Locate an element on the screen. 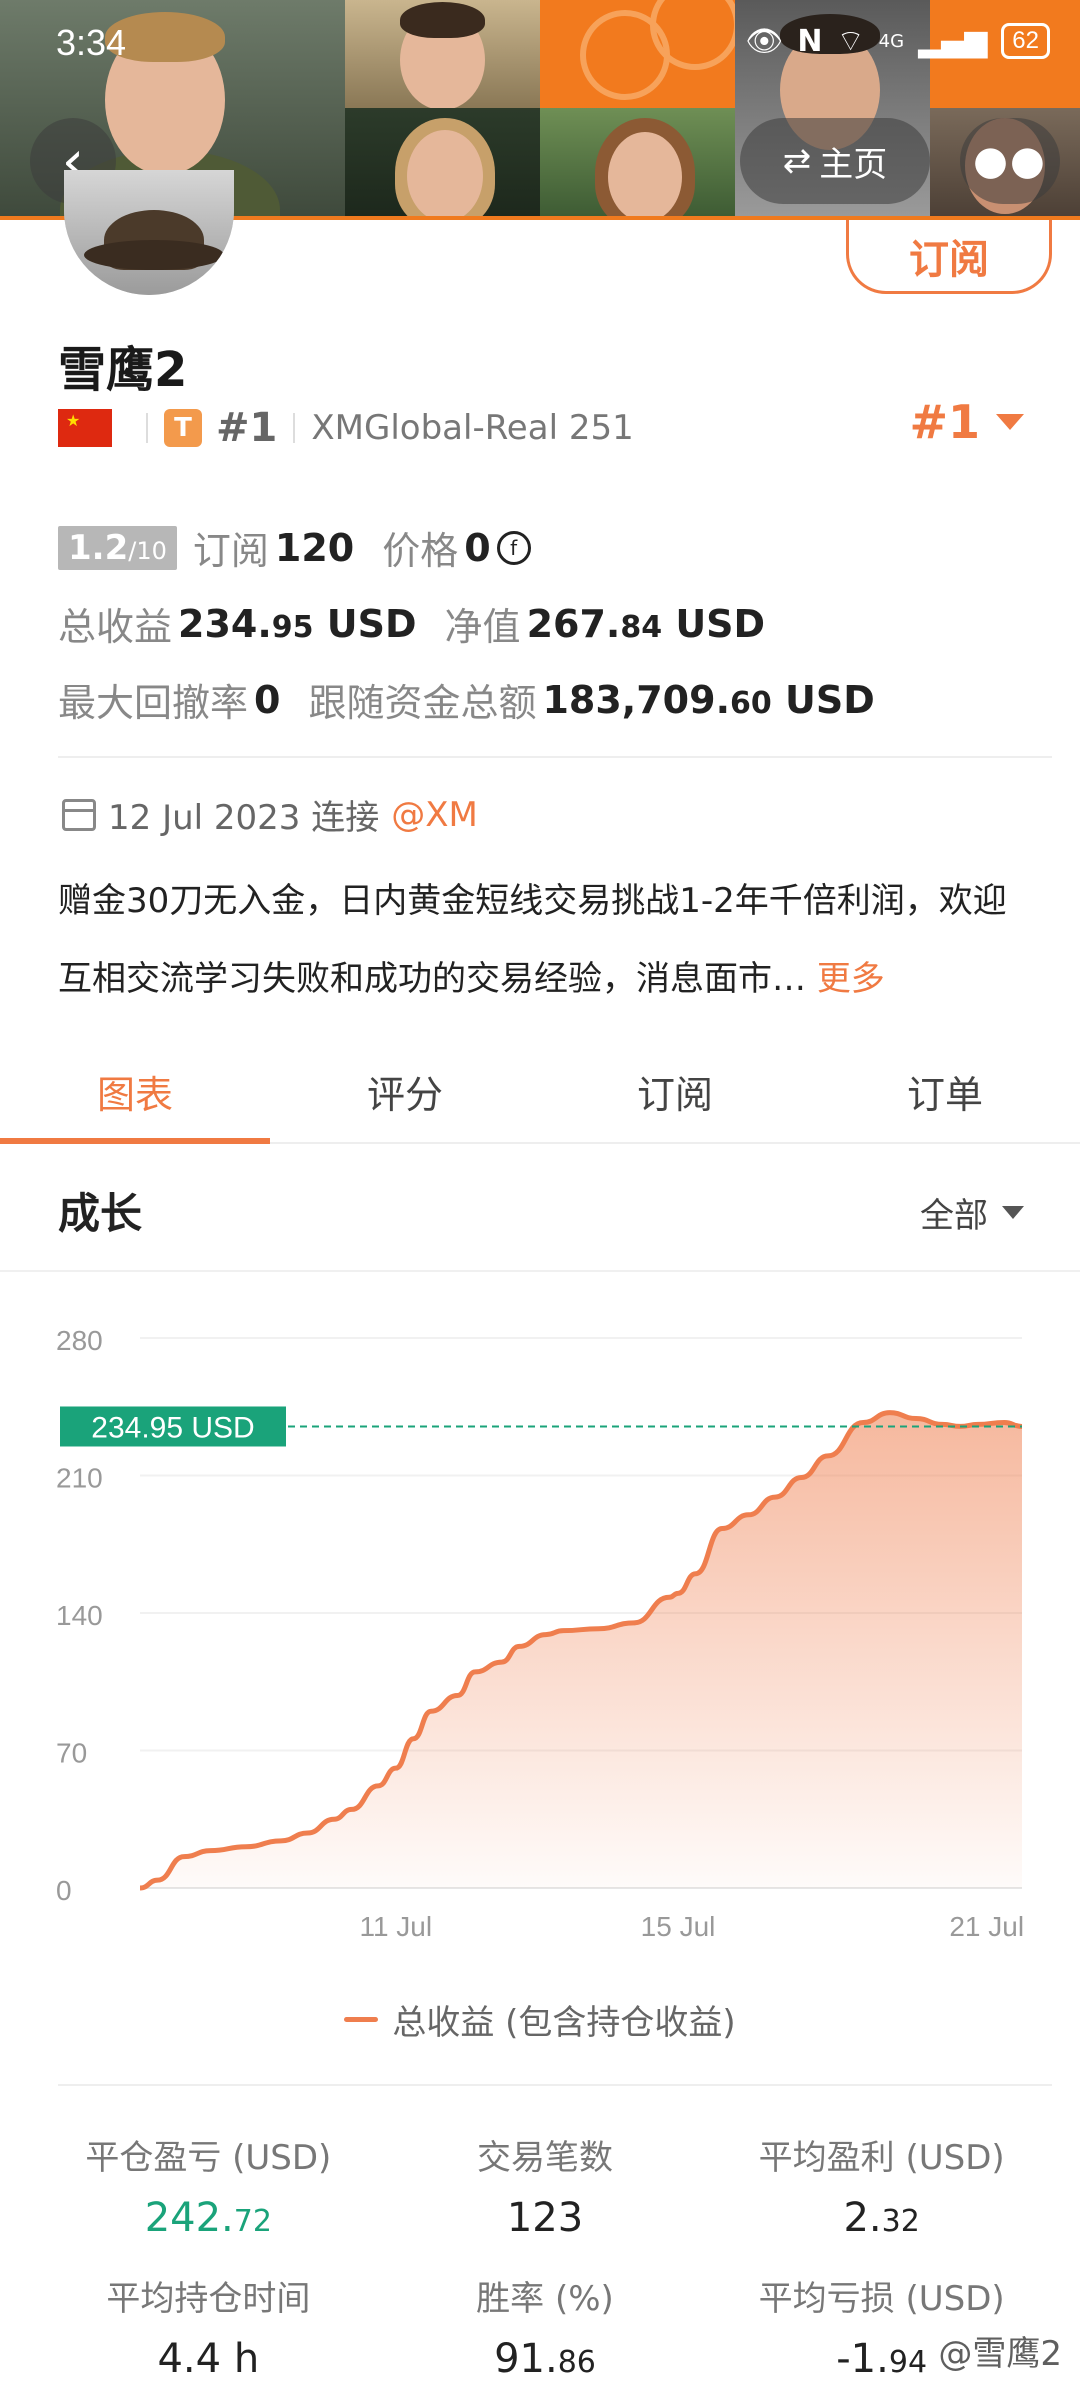 The width and height of the screenshot is (1080, 2400). equity-dec: 84 is located at coordinates (641, 627).